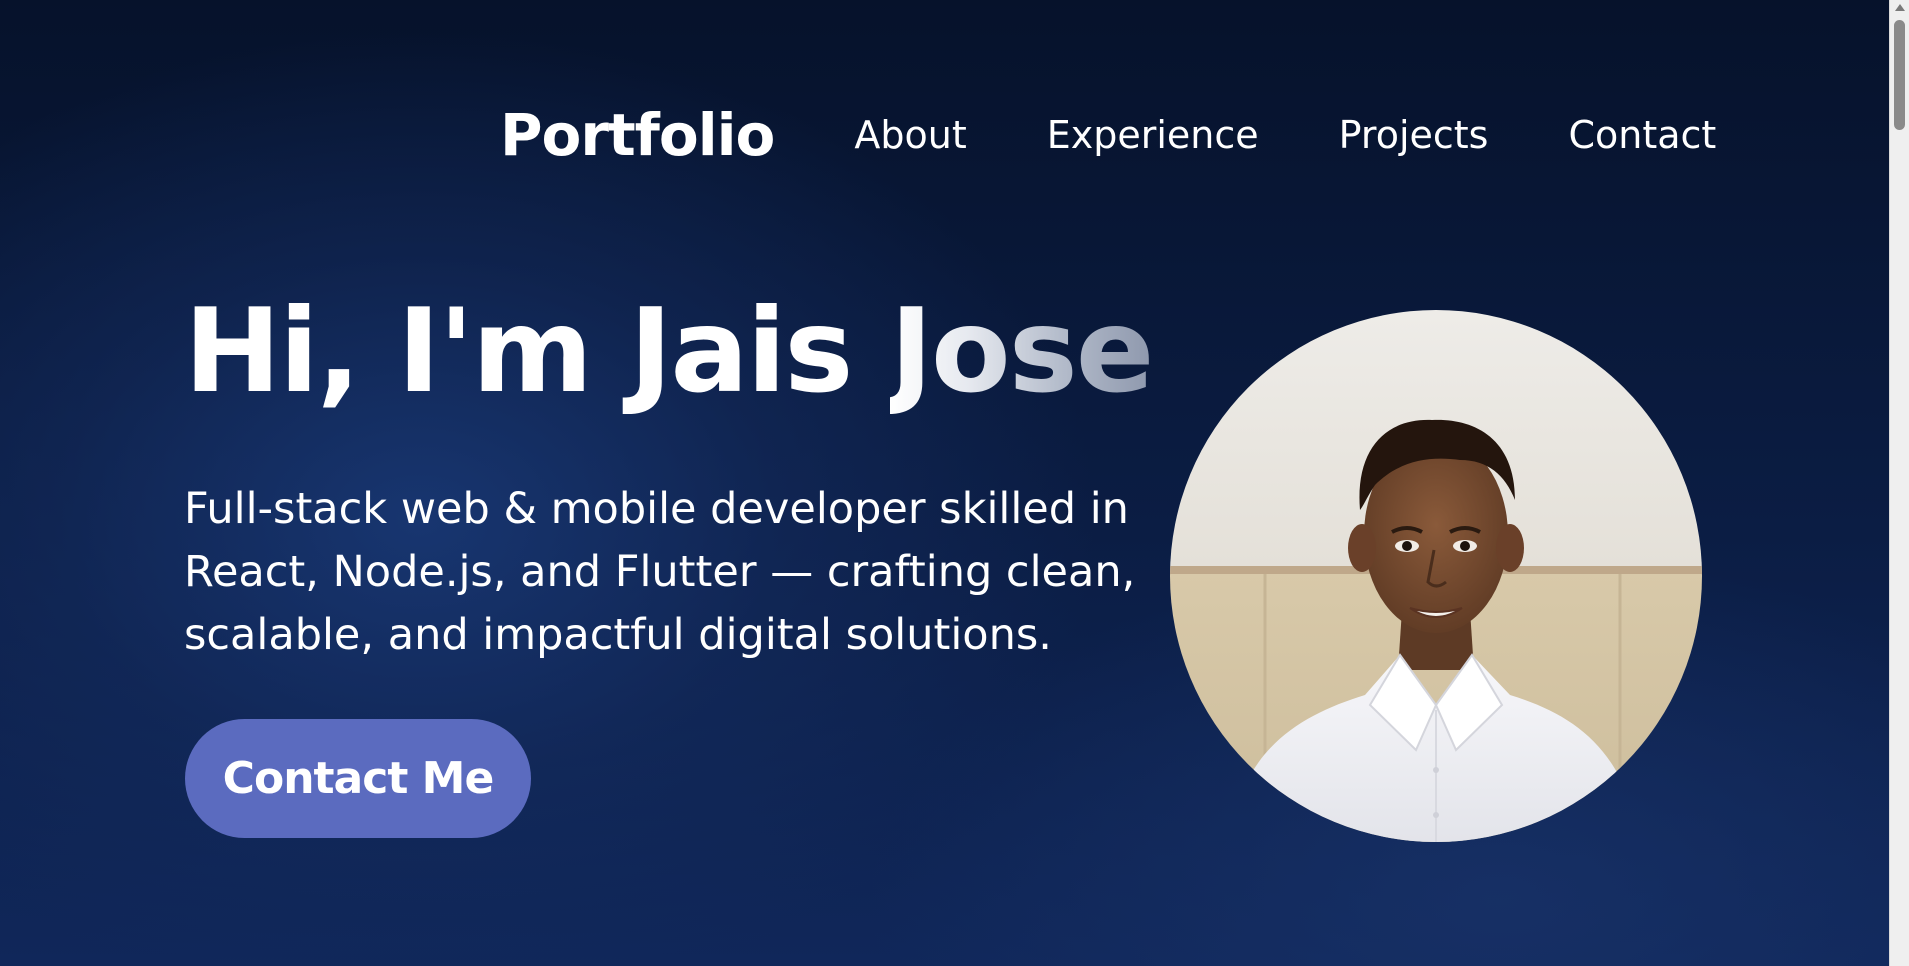 The width and height of the screenshot is (1909, 966). Describe the element at coordinates (1022, 351) in the screenshot. I see `hero-title-highlight: Jose` at that location.